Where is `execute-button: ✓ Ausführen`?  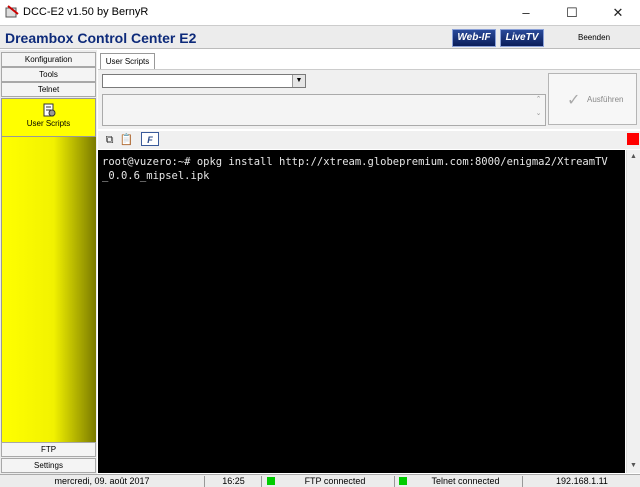 execute-button: ✓ Ausführen is located at coordinates (592, 99).